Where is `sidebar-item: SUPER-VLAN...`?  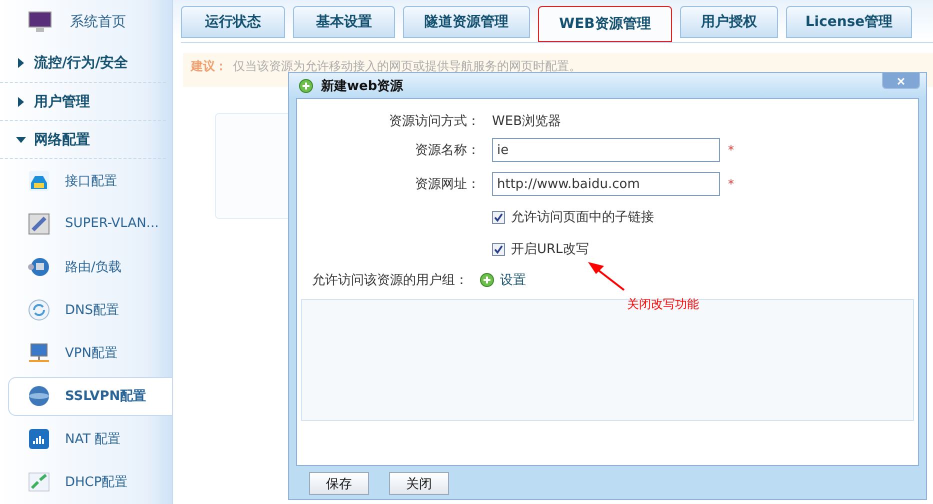 sidebar-item: SUPER-VLAN... is located at coordinates (90, 224).